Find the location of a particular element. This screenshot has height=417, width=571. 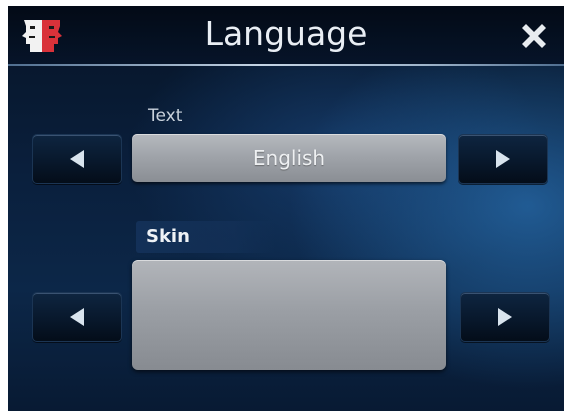

skin-next-button is located at coordinates (505, 317).